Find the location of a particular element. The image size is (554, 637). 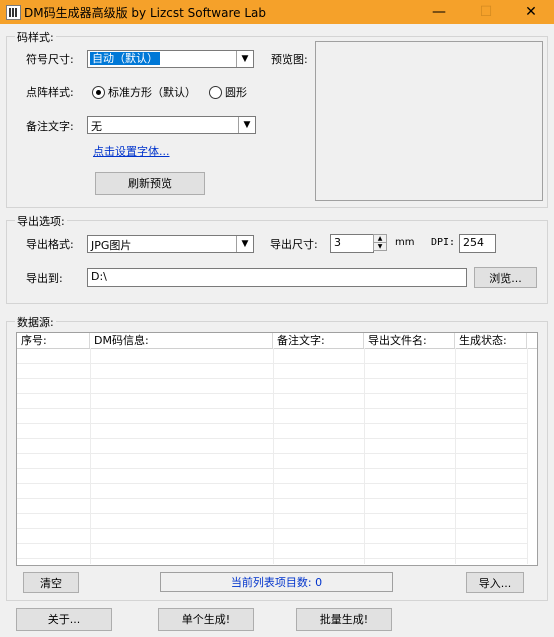

app-icon is located at coordinates (13, 12).